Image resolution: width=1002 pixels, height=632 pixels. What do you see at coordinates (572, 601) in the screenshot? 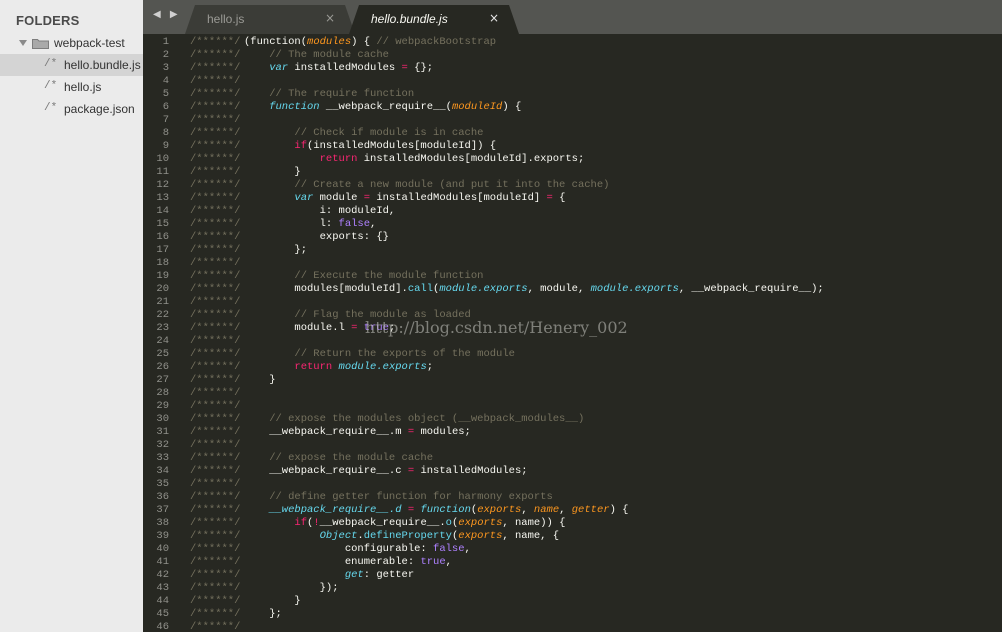
I see `code-line: 44 /******/ }` at bounding box center [572, 601].